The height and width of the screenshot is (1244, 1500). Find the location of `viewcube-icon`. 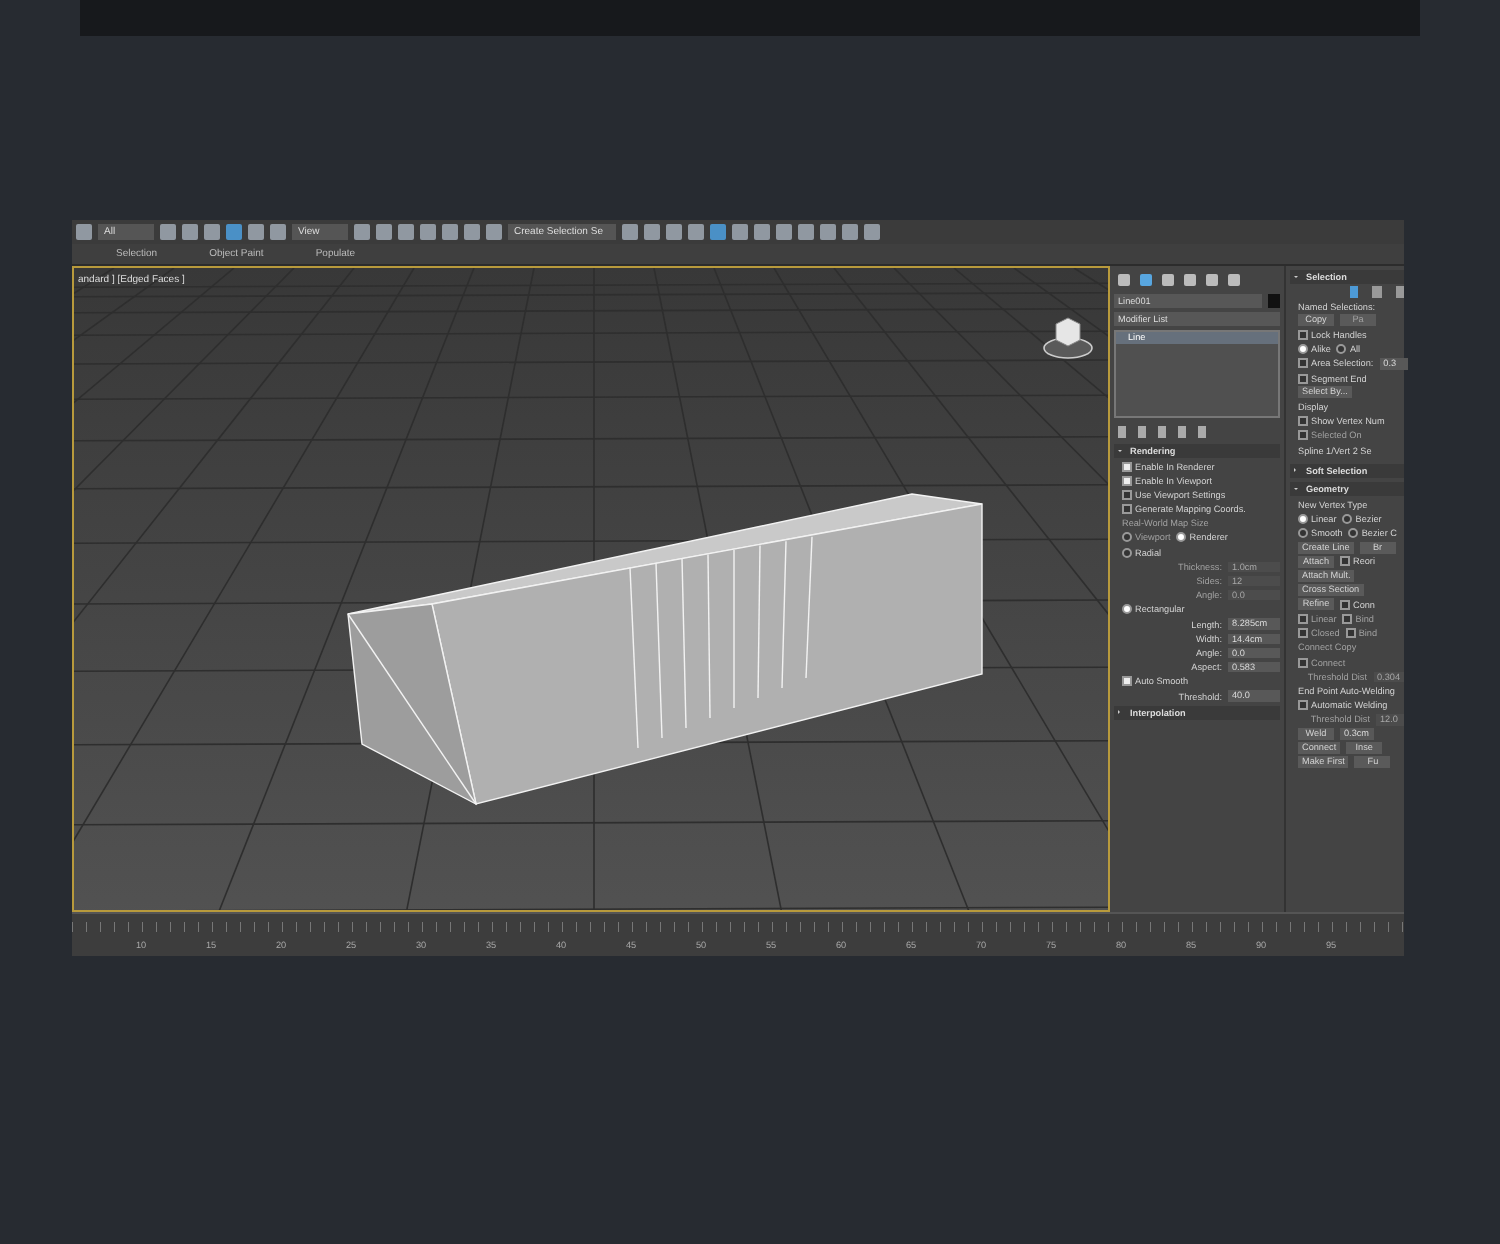

viewcube-icon is located at coordinates (1068, 338).